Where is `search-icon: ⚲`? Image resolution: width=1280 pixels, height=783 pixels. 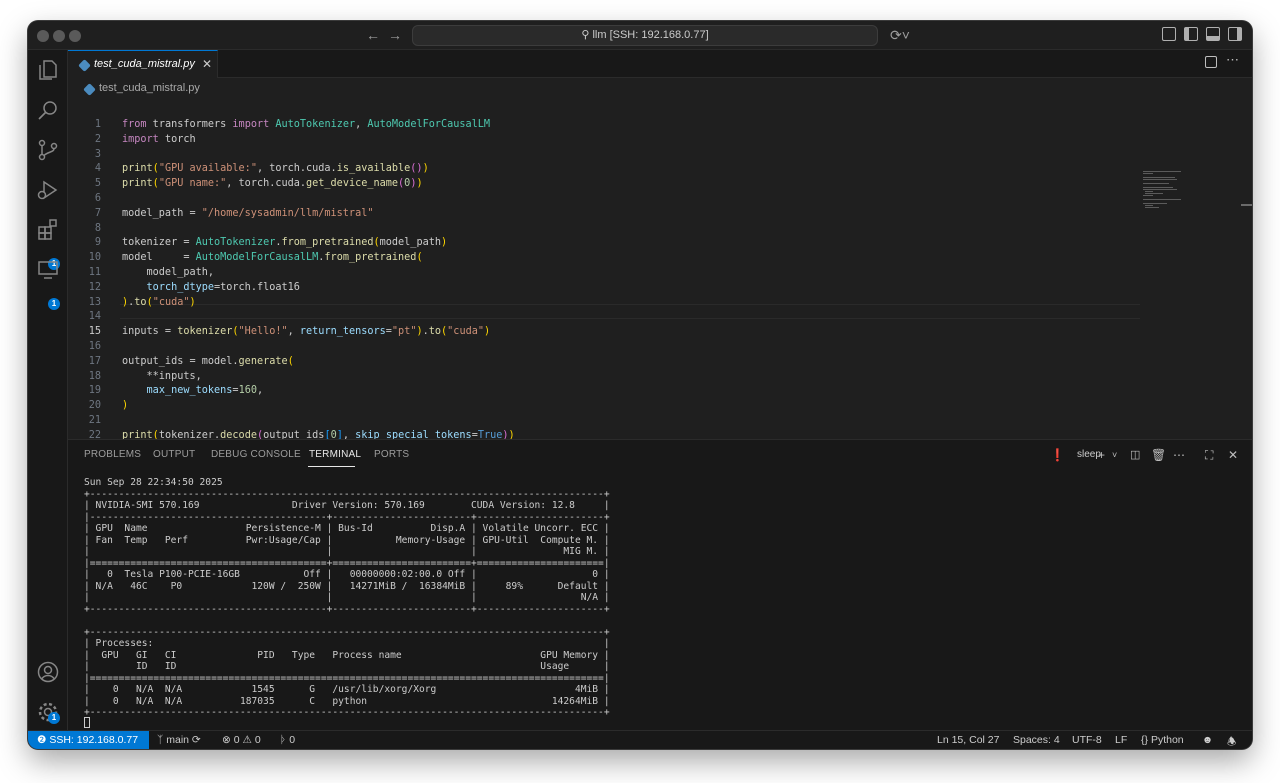
search-icon: ⚲ is located at coordinates (585, 35).